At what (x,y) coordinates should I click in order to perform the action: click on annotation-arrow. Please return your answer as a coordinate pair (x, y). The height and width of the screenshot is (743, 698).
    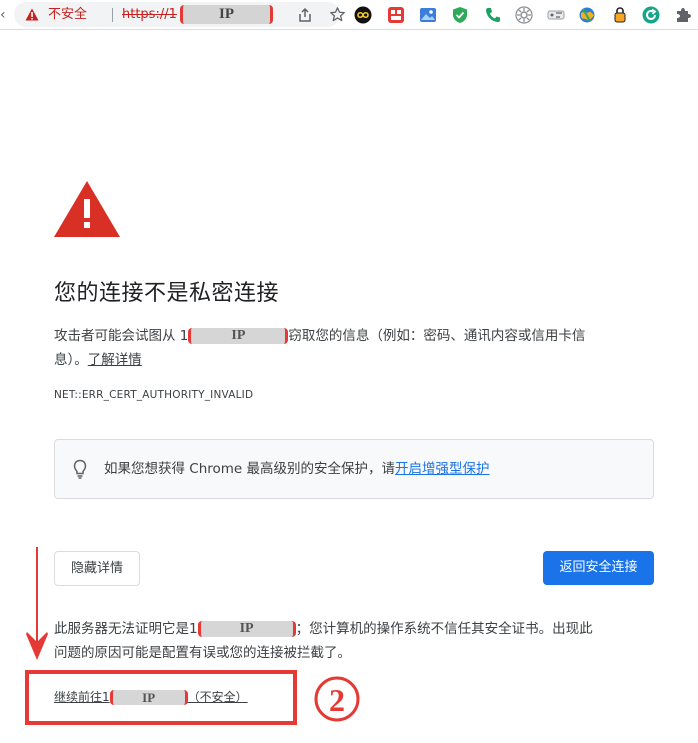
    Looking at the image, I should click on (37, 603).